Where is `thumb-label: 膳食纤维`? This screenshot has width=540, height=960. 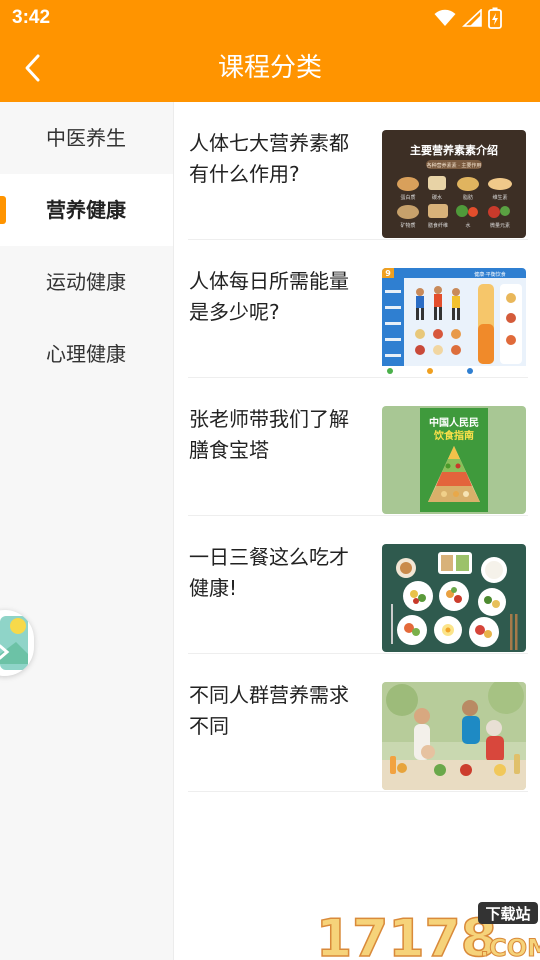 thumb-label: 膳食纤维 is located at coordinates (438, 225).